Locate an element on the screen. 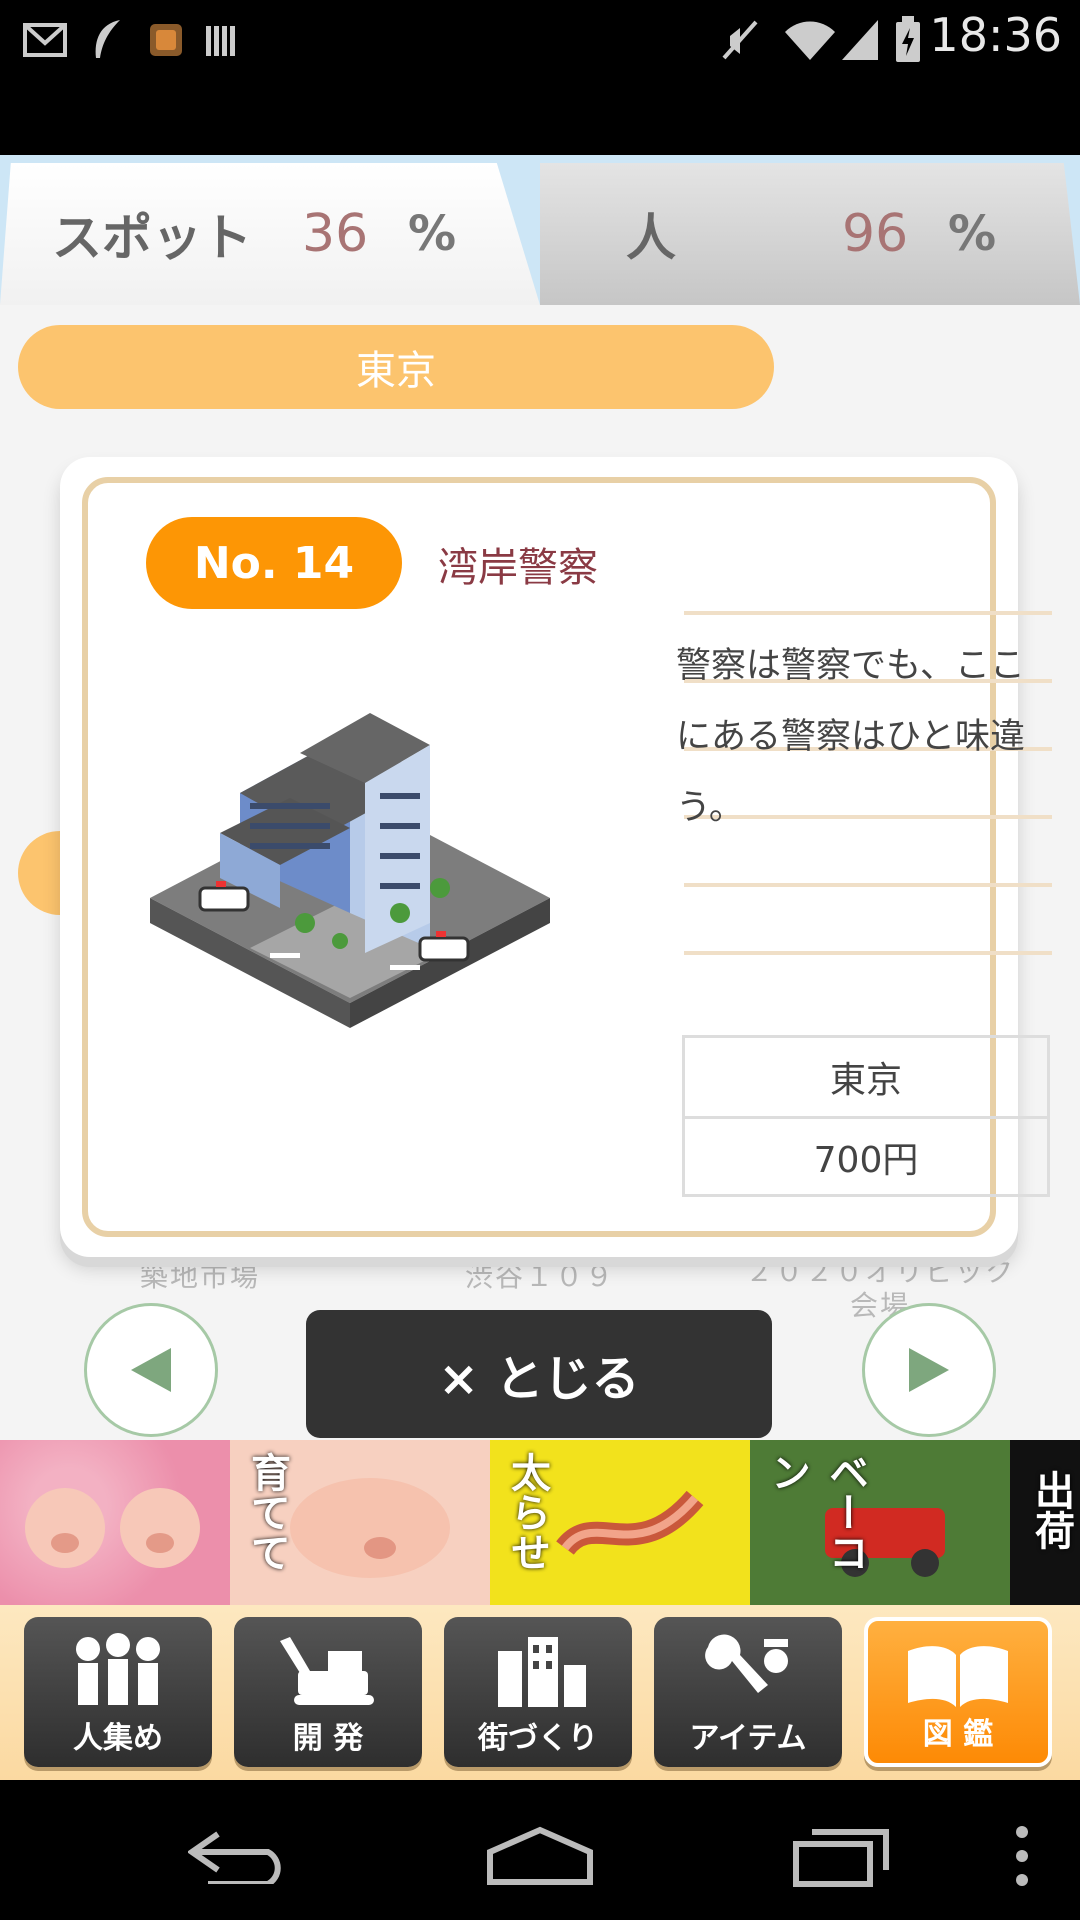 The image size is (1080, 1920). ad-word: ベーコン is located at coordinates (816, 1512).